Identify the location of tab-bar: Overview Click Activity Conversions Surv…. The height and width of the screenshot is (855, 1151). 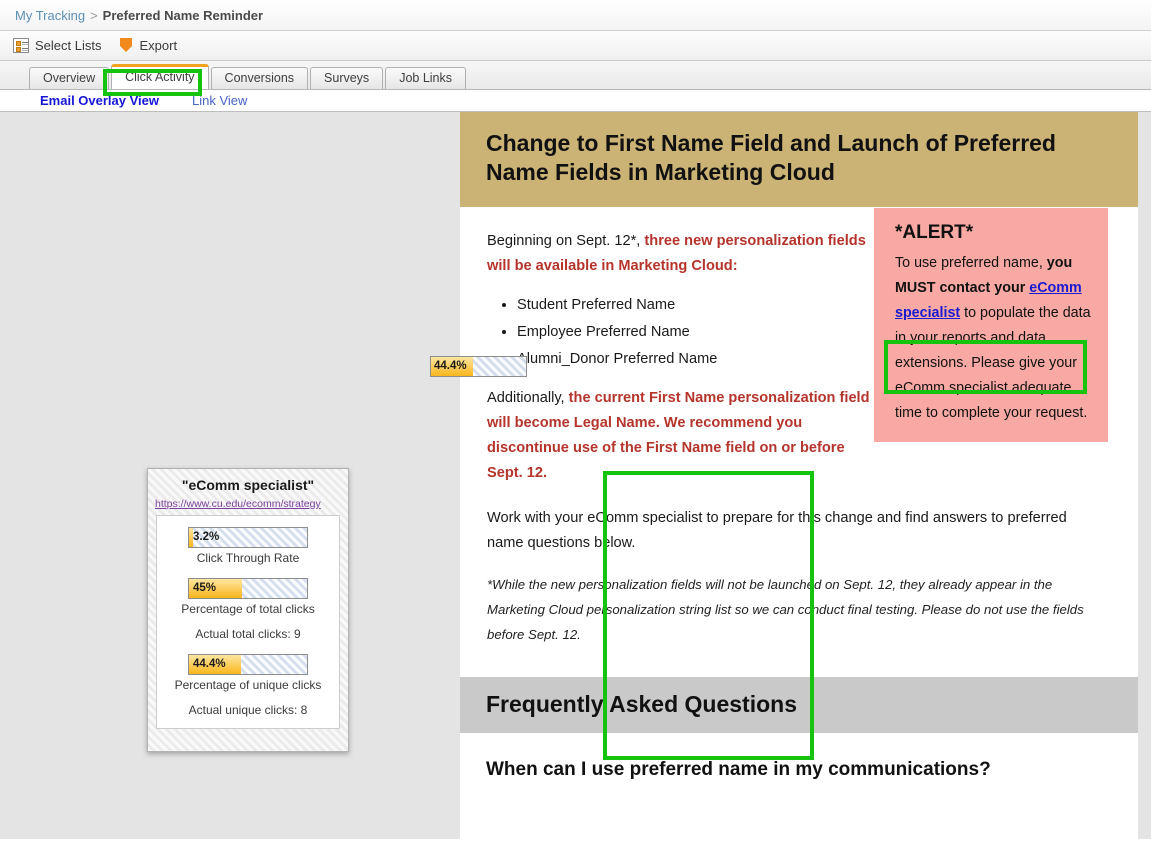
(575, 75).